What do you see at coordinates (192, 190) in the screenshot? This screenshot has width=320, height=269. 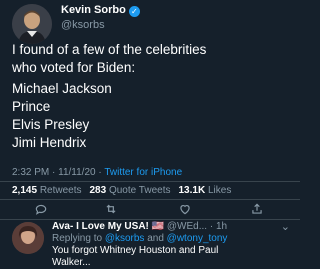 I see `likes-count: 13.1K` at bounding box center [192, 190].